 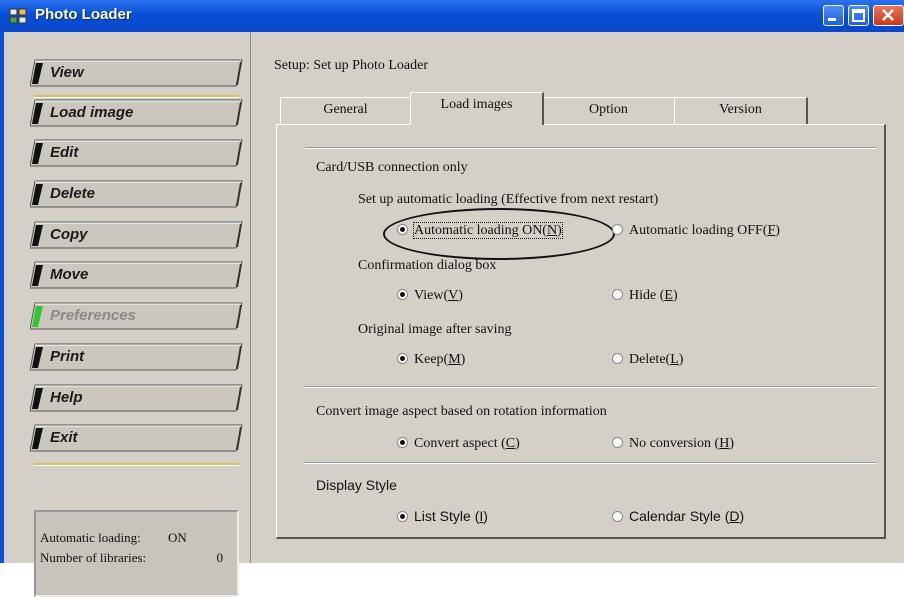 What do you see at coordinates (93, 315) in the screenshot?
I see `sidebar-item-label: Preferences` at bounding box center [93, 315].